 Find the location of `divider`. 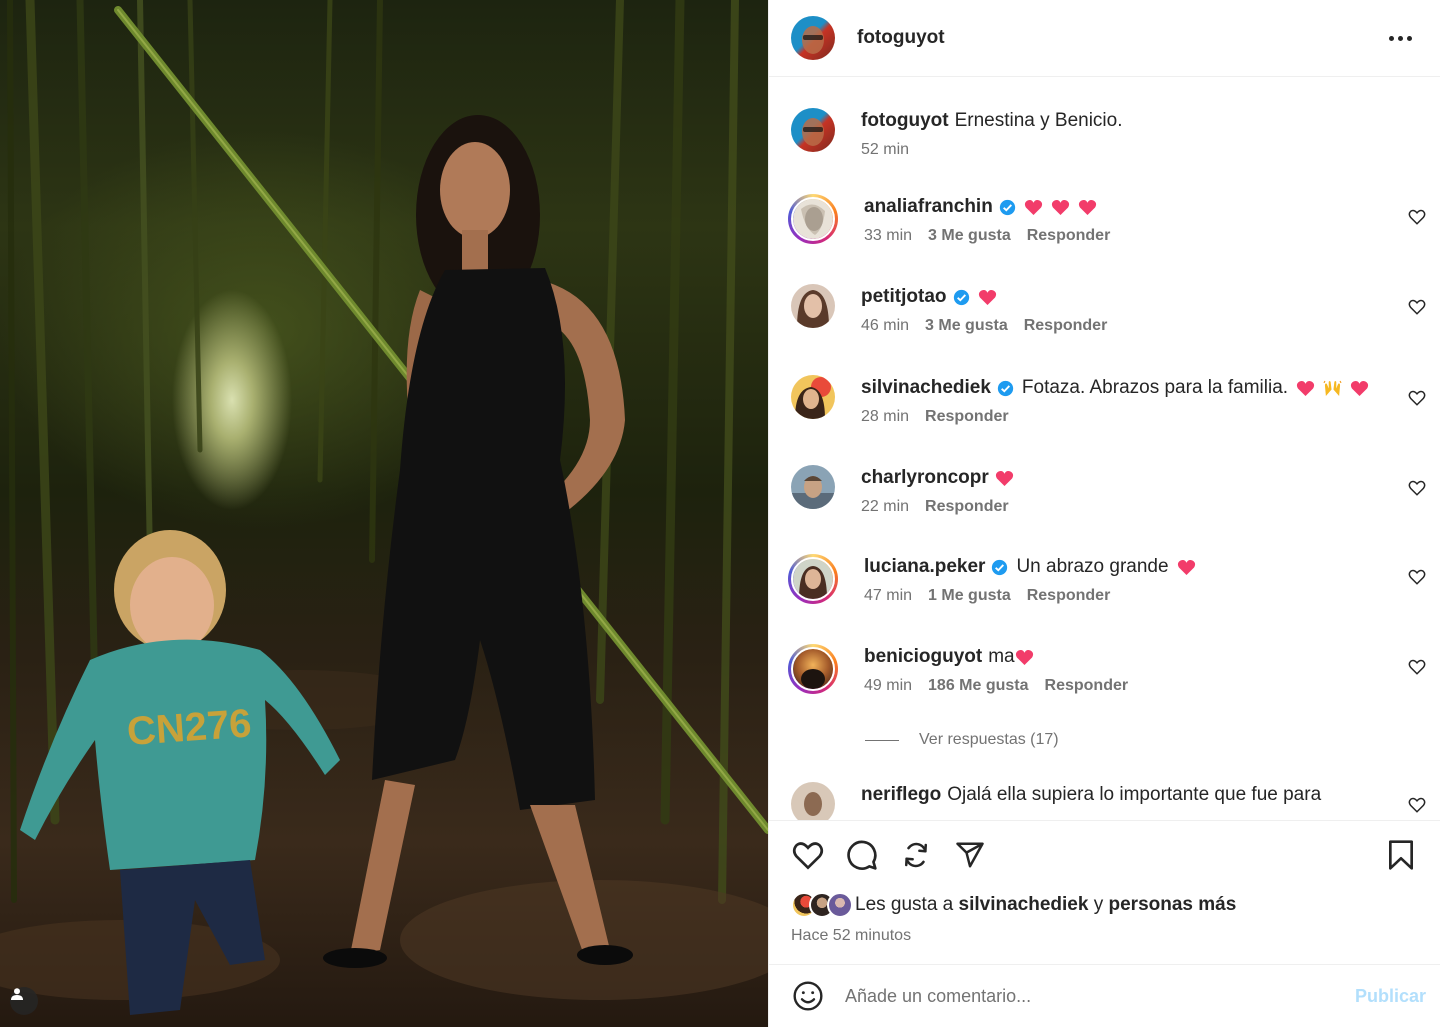

divider is located at coordinates (1104, 820).